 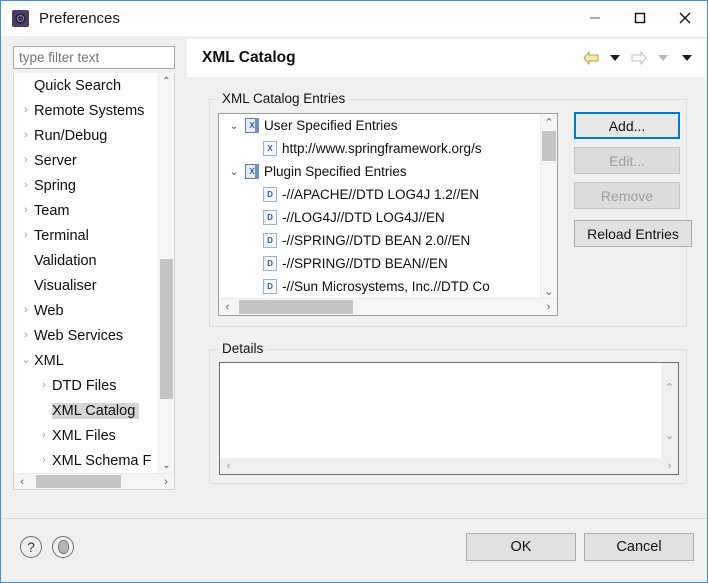 I want to click on sidebar-item-visualiser: Visualiser, so click(x=87, y=285).